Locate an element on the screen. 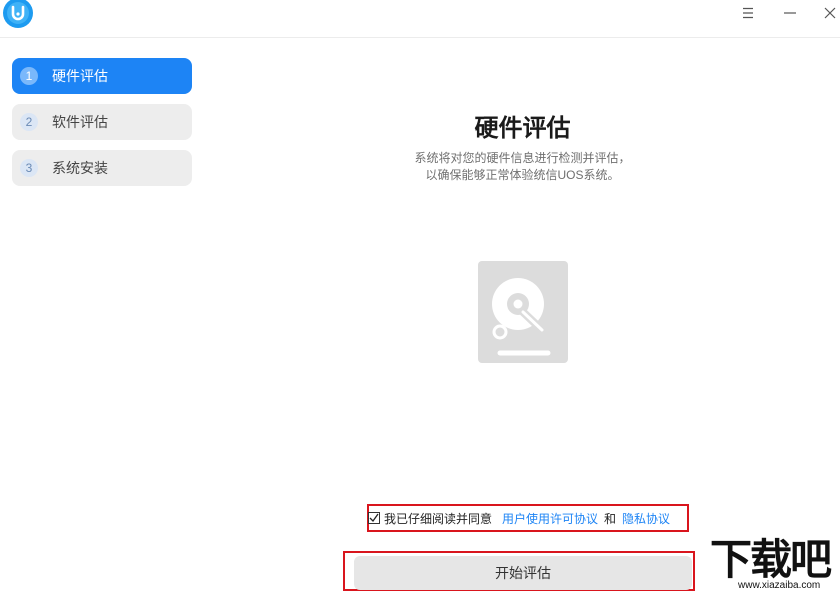 This screenshot has width=840, height=593. step-hardware-evaluation: 1 硬件评估 is located at coordinates (102, 76).